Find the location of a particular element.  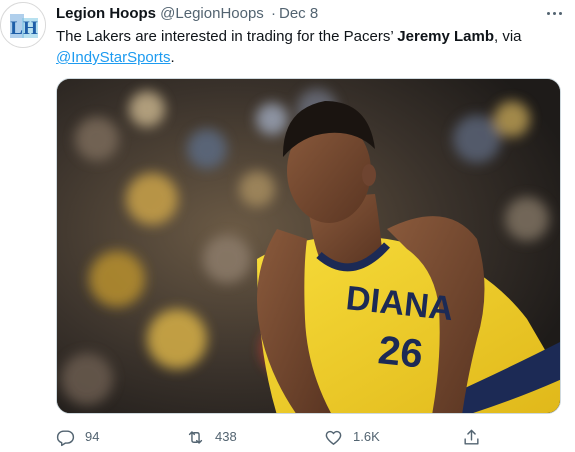

author-handle: @LegionHoops is located at coordinates (212, 13).